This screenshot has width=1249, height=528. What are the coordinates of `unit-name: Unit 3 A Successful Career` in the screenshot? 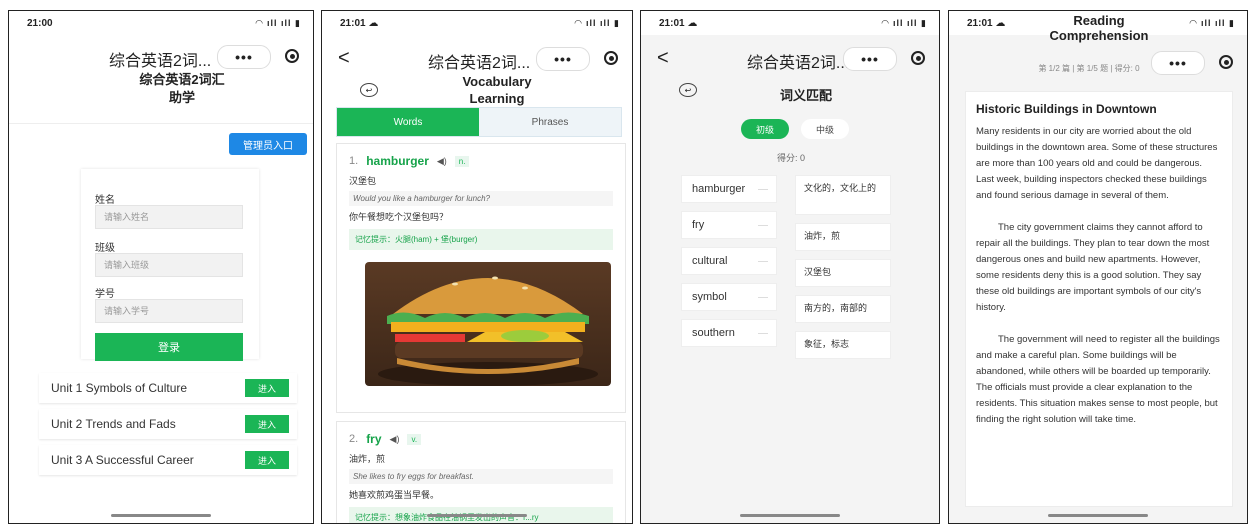 It's located at (122, 460).